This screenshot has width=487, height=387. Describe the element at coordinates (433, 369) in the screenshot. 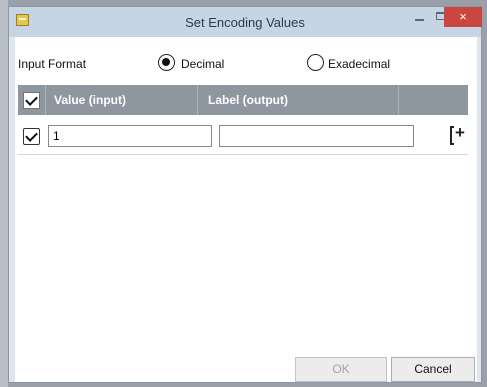

I see `cancel-button: Cancel` at that location.